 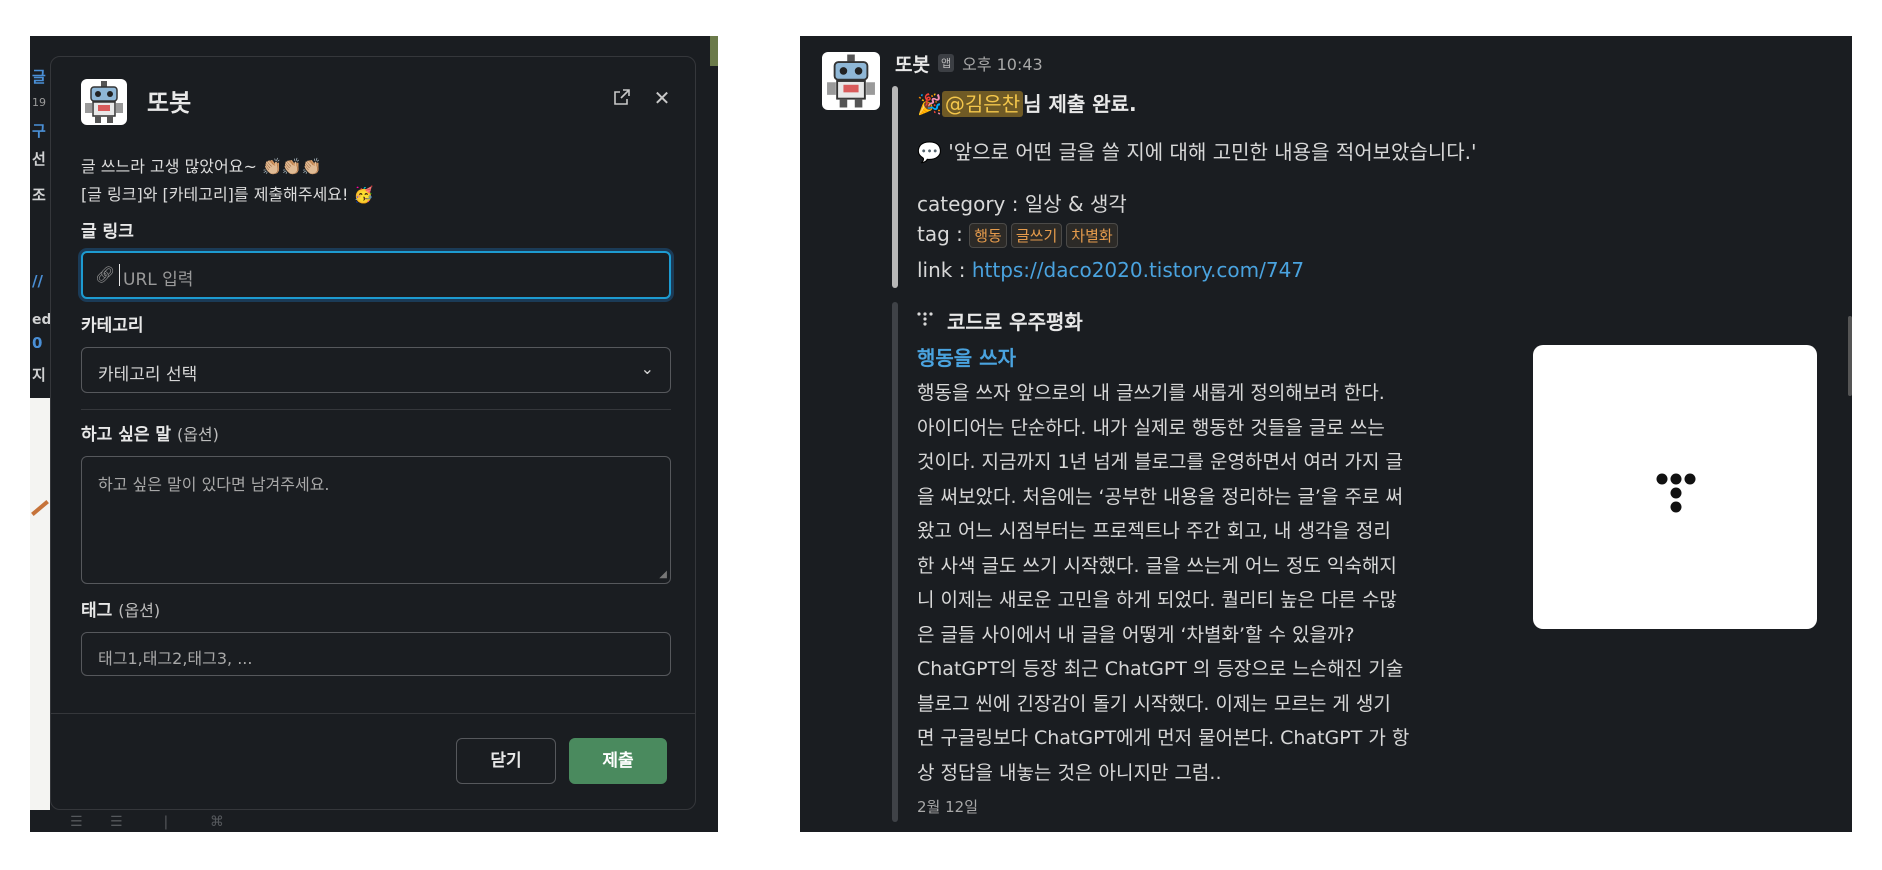 I want to click on scrollbar, so click(x=1850, y=356).